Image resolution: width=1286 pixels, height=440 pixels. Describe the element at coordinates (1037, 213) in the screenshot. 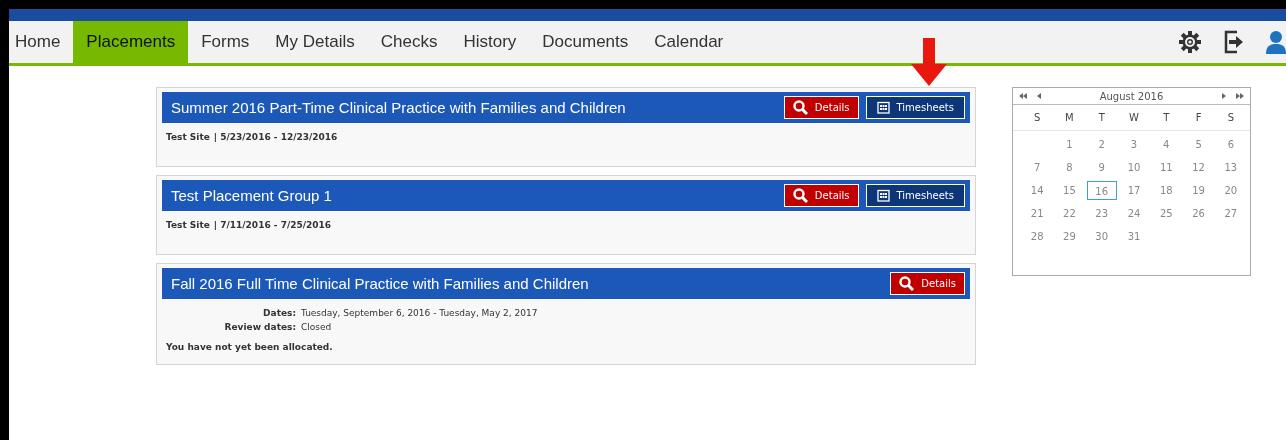

I see `calendar-day: 21` at that location.